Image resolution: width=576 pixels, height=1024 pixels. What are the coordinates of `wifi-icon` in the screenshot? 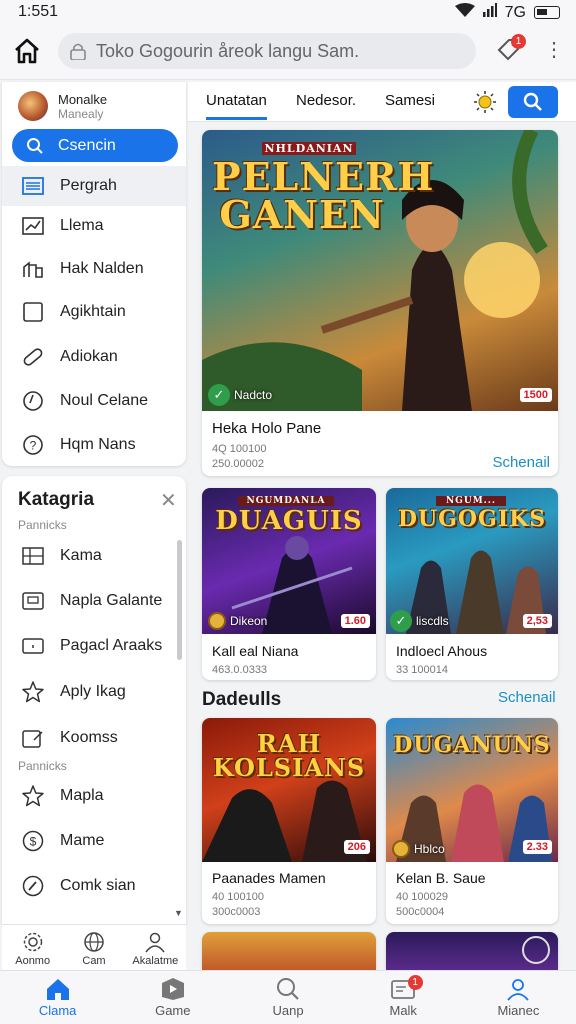 It's located at (464, 12).